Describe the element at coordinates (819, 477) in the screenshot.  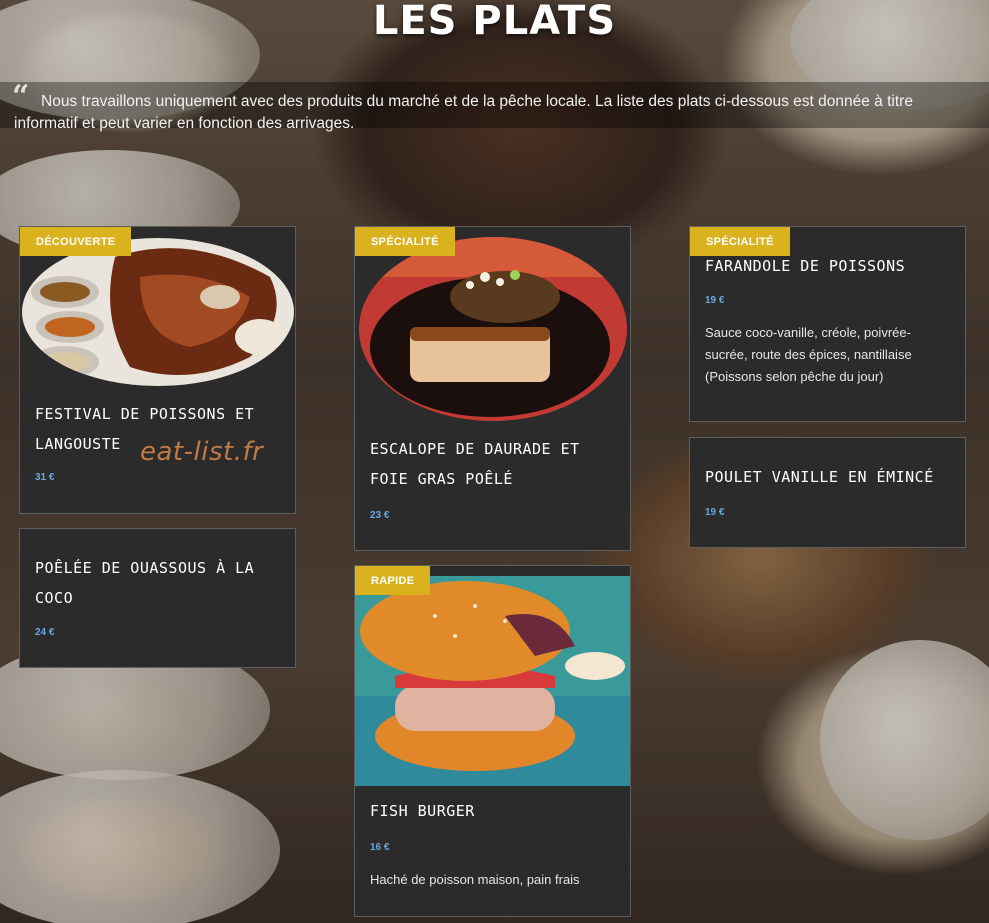
I see `dish-name: Poulet vanille en émincé` at that location.